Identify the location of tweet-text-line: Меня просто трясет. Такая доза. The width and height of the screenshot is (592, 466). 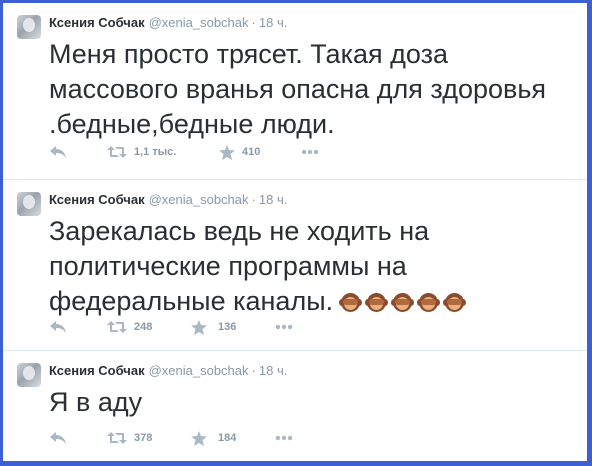
(248, 54).